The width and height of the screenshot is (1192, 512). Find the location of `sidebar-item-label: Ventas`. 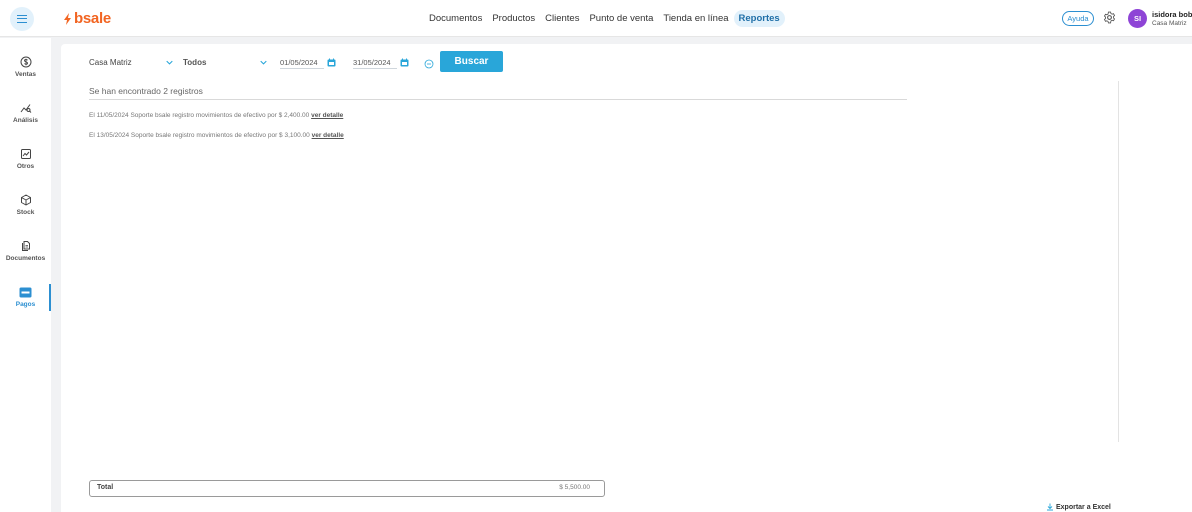

sidebar-item-label: Ventas is located at coordinates (25, 74).